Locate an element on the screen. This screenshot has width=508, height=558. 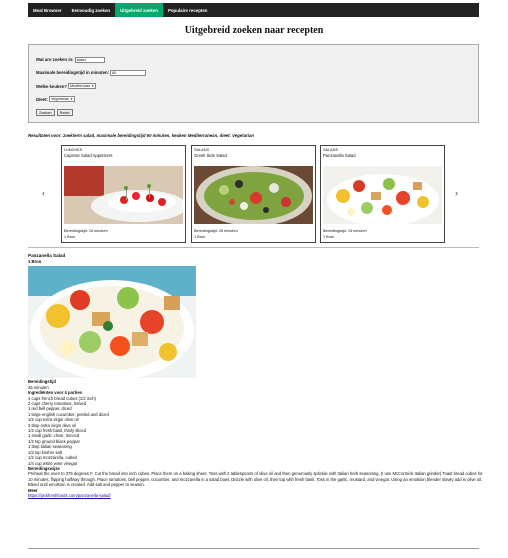
cuisine-label: Welke keuken? is located at coordinates (51, 86).